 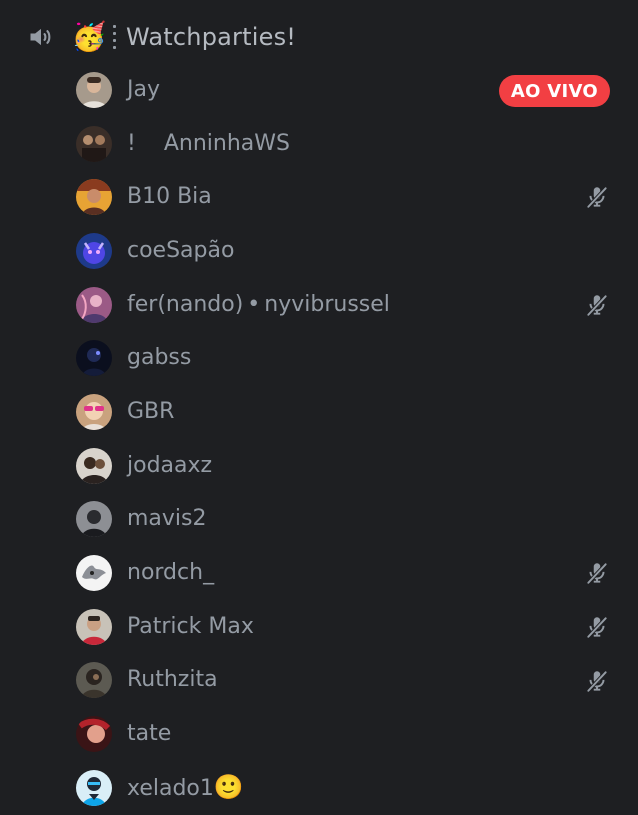 I want to click on voice-user: Ruthzita, so click(x=346, y=681).